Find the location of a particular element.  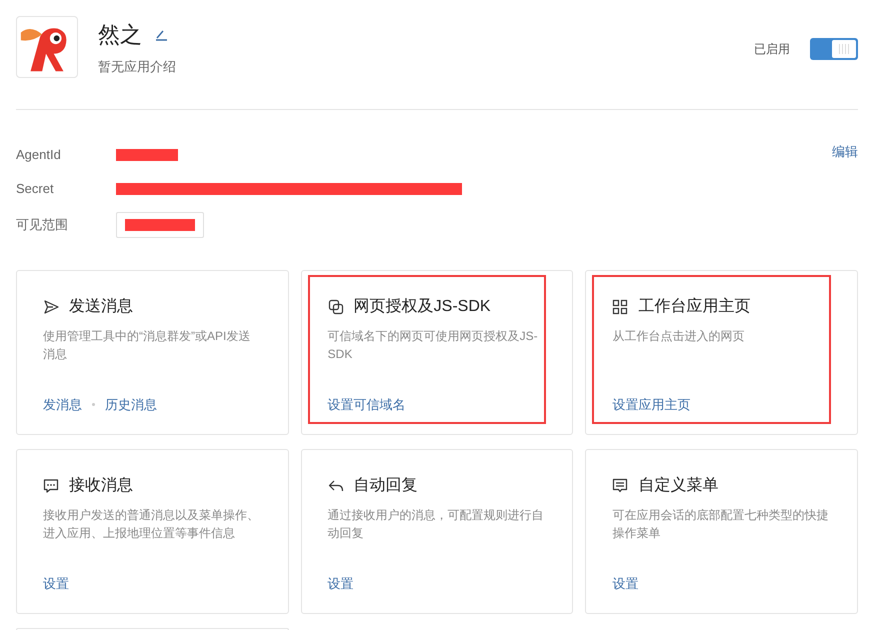

field-label: AgentId is located at coordinates (39, 155).